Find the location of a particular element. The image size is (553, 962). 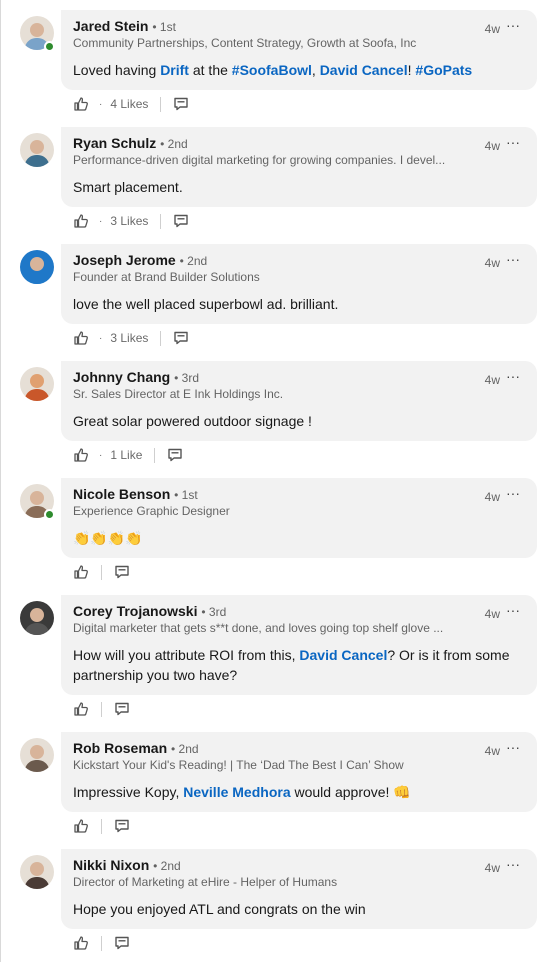

comment-text-segment: Smart placement. is located at coordinates (128, 187).